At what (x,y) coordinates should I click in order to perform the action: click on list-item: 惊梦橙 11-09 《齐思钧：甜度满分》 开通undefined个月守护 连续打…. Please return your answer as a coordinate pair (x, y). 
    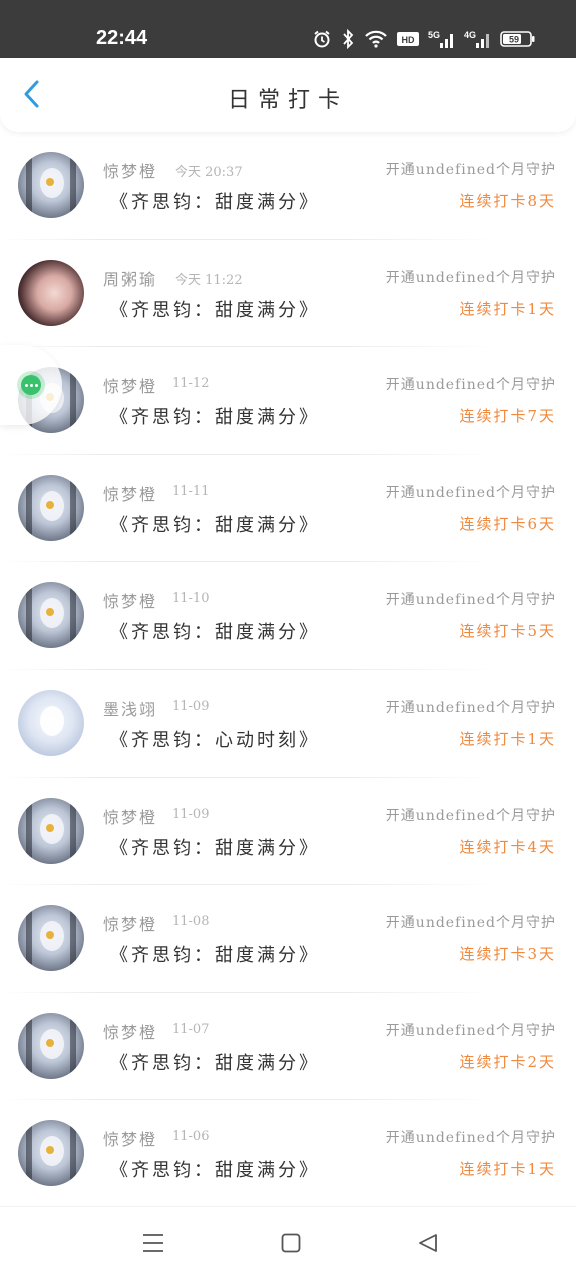
    Looking at the image, I should click on (288, 832).